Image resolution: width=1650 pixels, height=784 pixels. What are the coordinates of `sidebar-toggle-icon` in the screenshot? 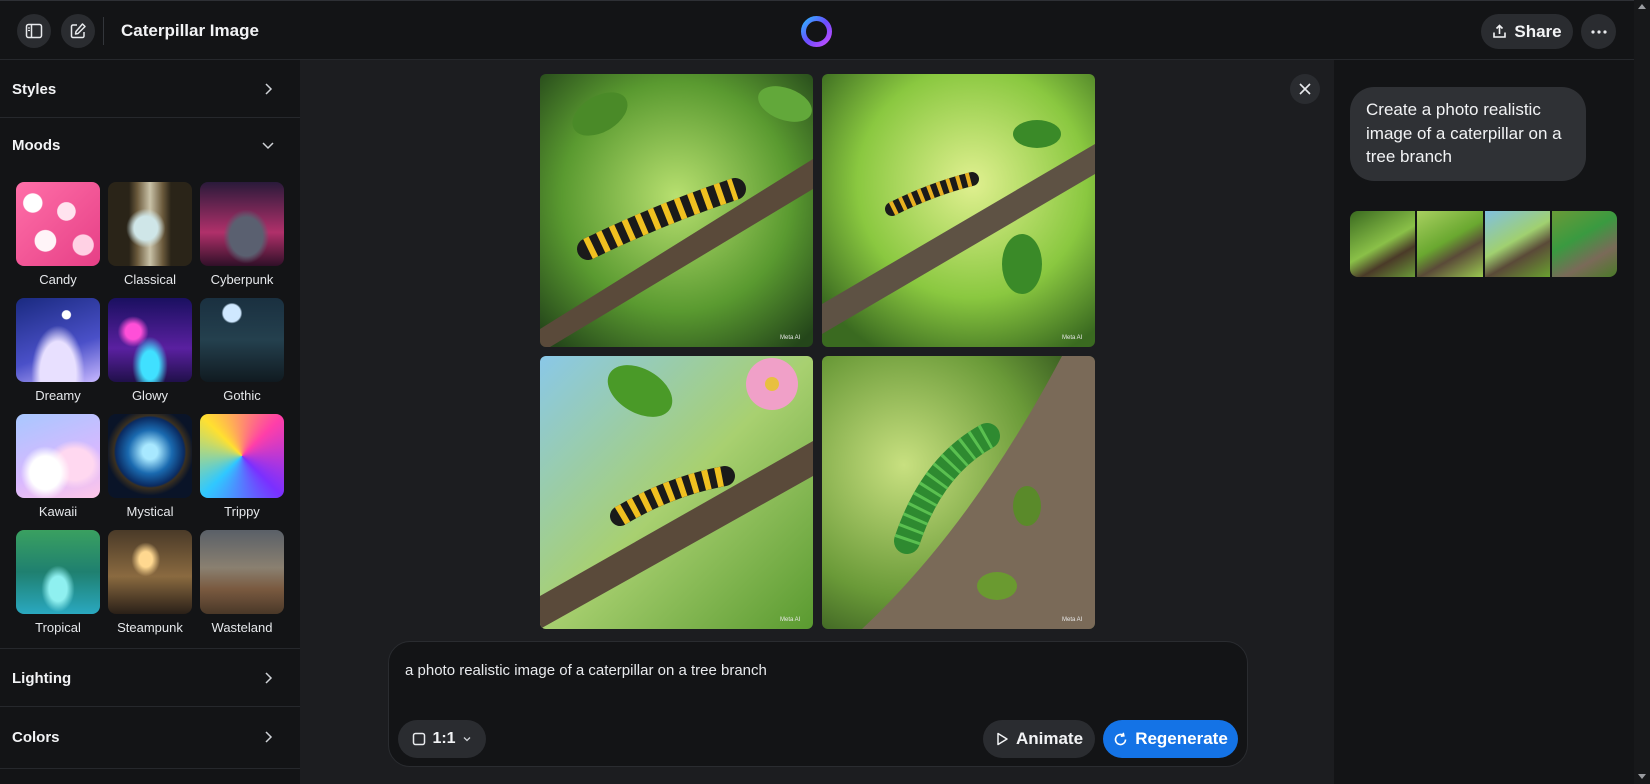 It's located at (34, 31).